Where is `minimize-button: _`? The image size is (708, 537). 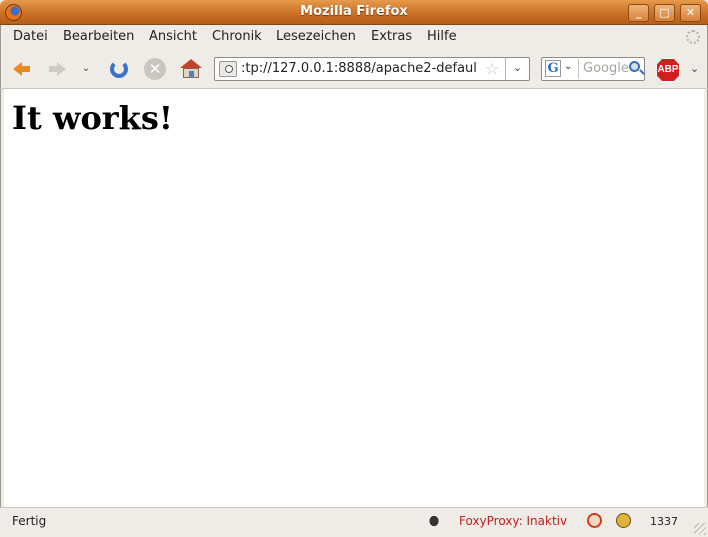
minimize-button: _ is located at coordinates (638, 13).